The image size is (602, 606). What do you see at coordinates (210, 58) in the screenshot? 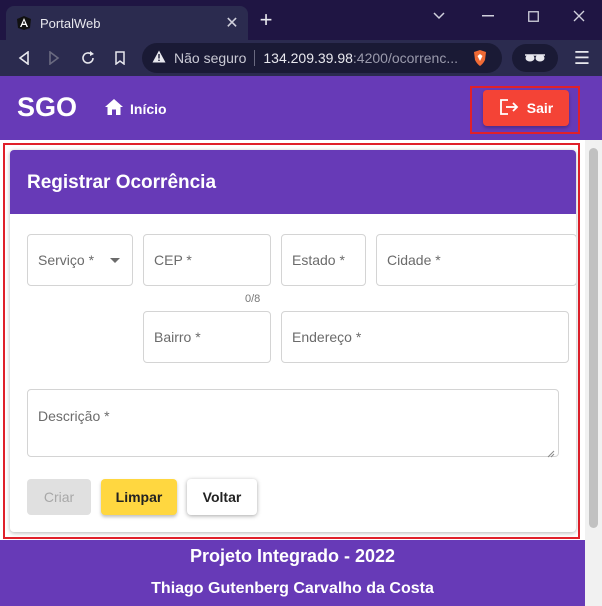
I see `security-label: Não seguro` at bounding box center [210, 58].